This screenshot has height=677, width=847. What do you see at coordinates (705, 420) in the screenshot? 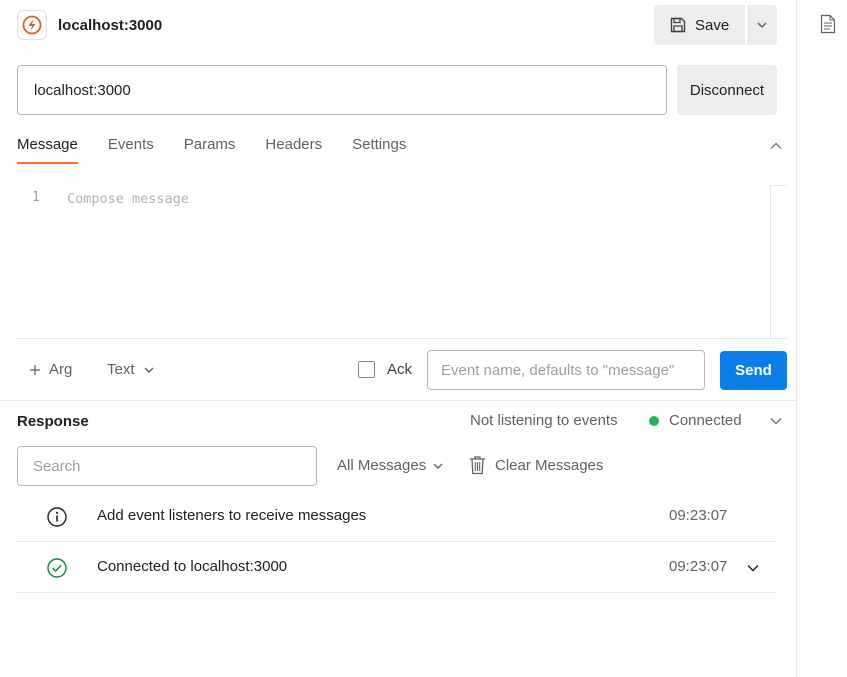
I see `connection-status: Connected` at bounding box center [705, 420].